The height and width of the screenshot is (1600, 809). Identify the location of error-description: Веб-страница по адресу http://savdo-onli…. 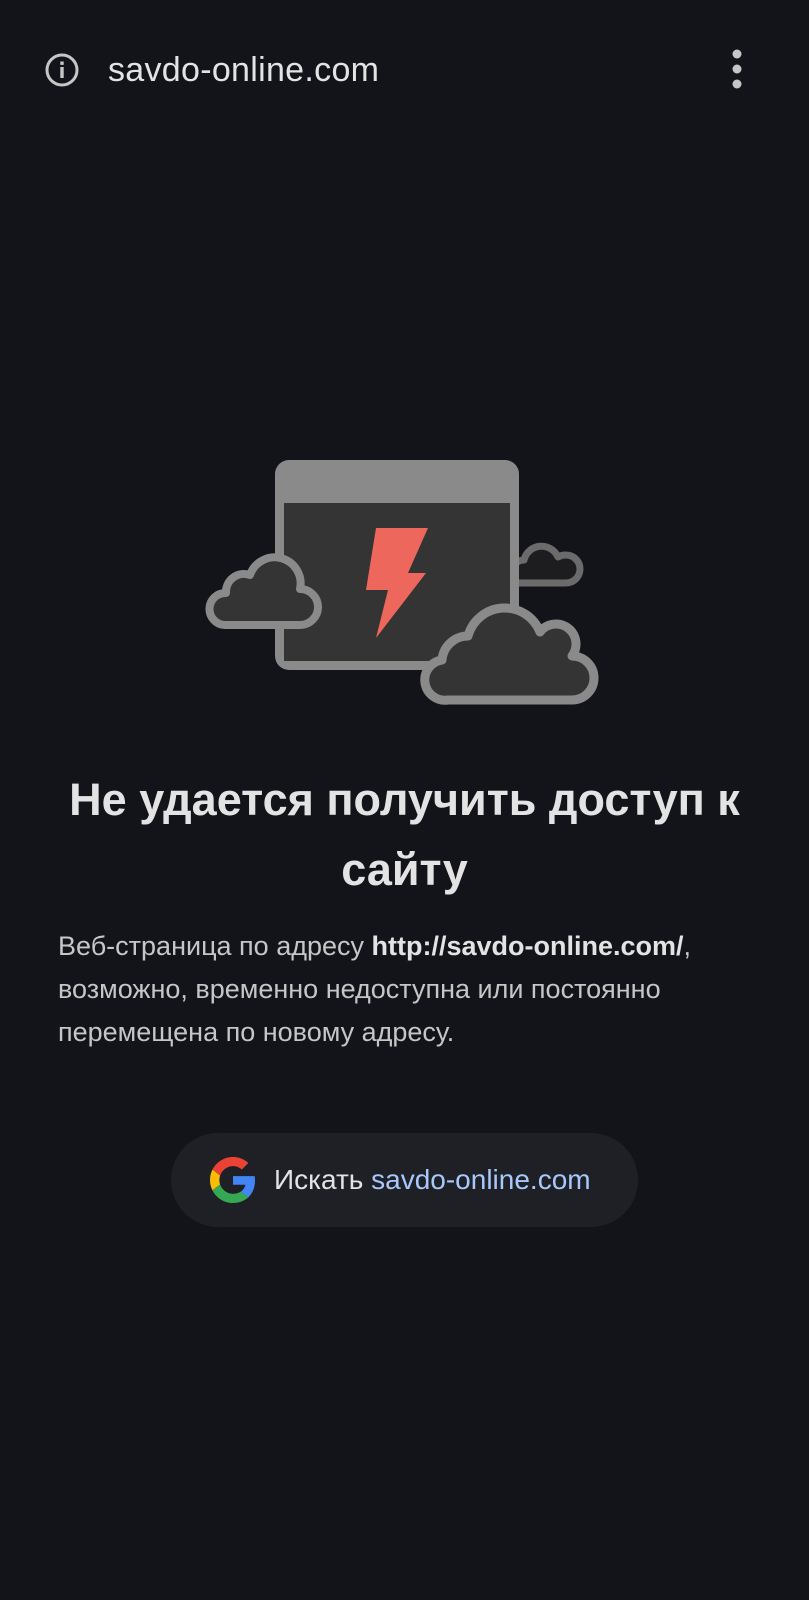
(408, 989).